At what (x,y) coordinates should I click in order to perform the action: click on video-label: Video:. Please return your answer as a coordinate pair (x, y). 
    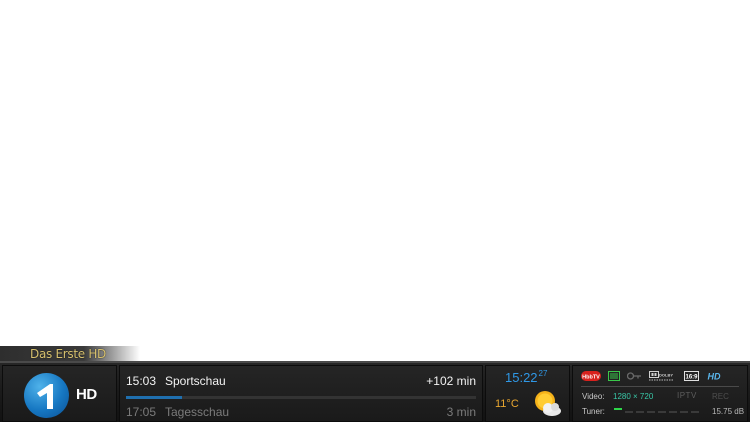
    Looking at the image, I should click on (593, 396).